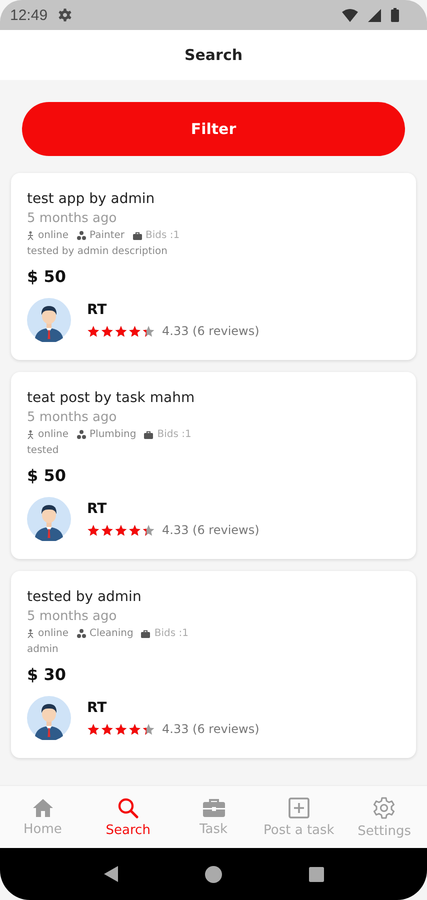  I want to click on nav-tab: Settings, so click(384, 817).